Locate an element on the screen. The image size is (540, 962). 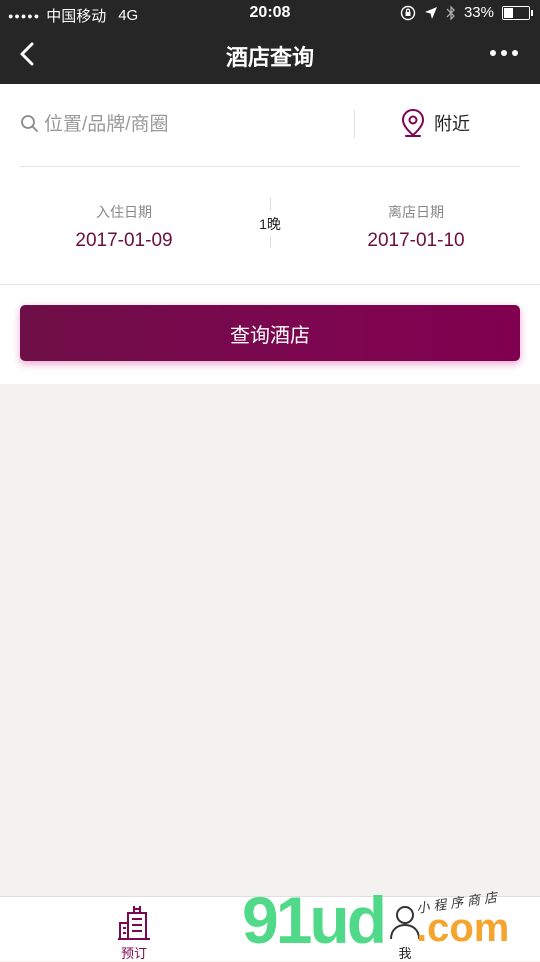
search-hotels-button: 查询酒店 is located at coordinates (270, 333).